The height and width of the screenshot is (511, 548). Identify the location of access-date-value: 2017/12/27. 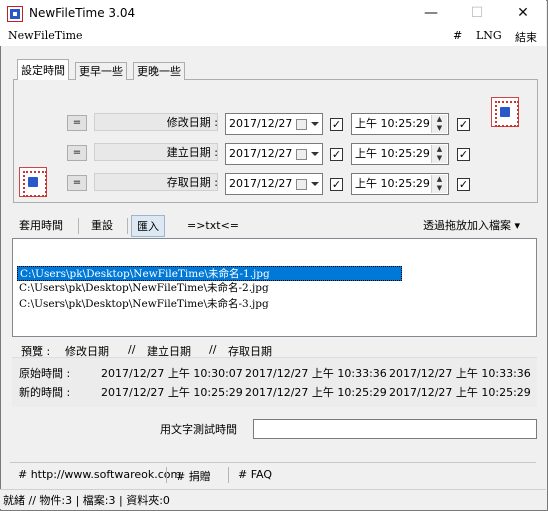
(261, 183).